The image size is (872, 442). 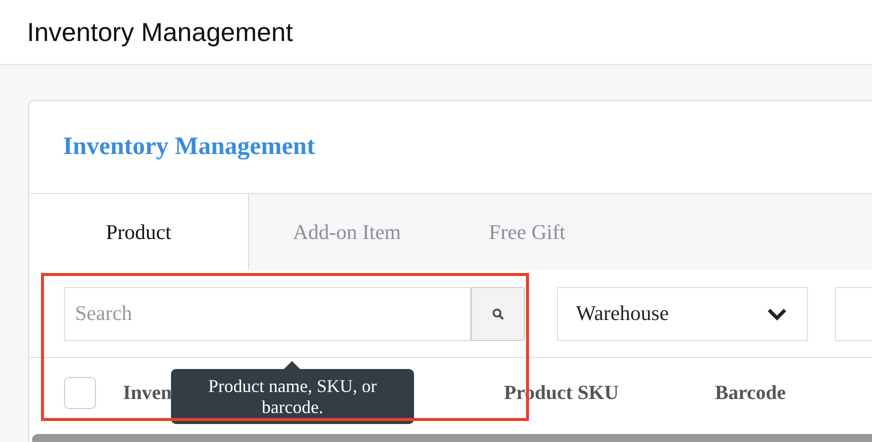 I want to click on checkbox, so click(x=80, y=393).